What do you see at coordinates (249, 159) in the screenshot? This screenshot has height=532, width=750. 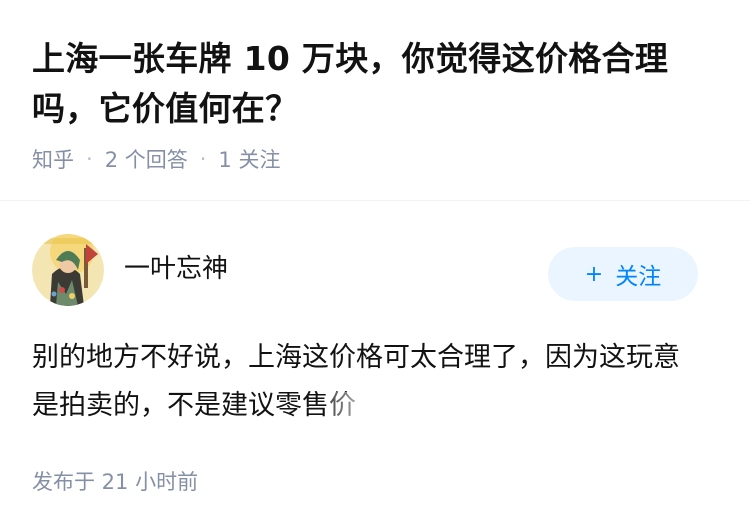 I see `follower-count: 1 关注` at bounding box center [249, 159].